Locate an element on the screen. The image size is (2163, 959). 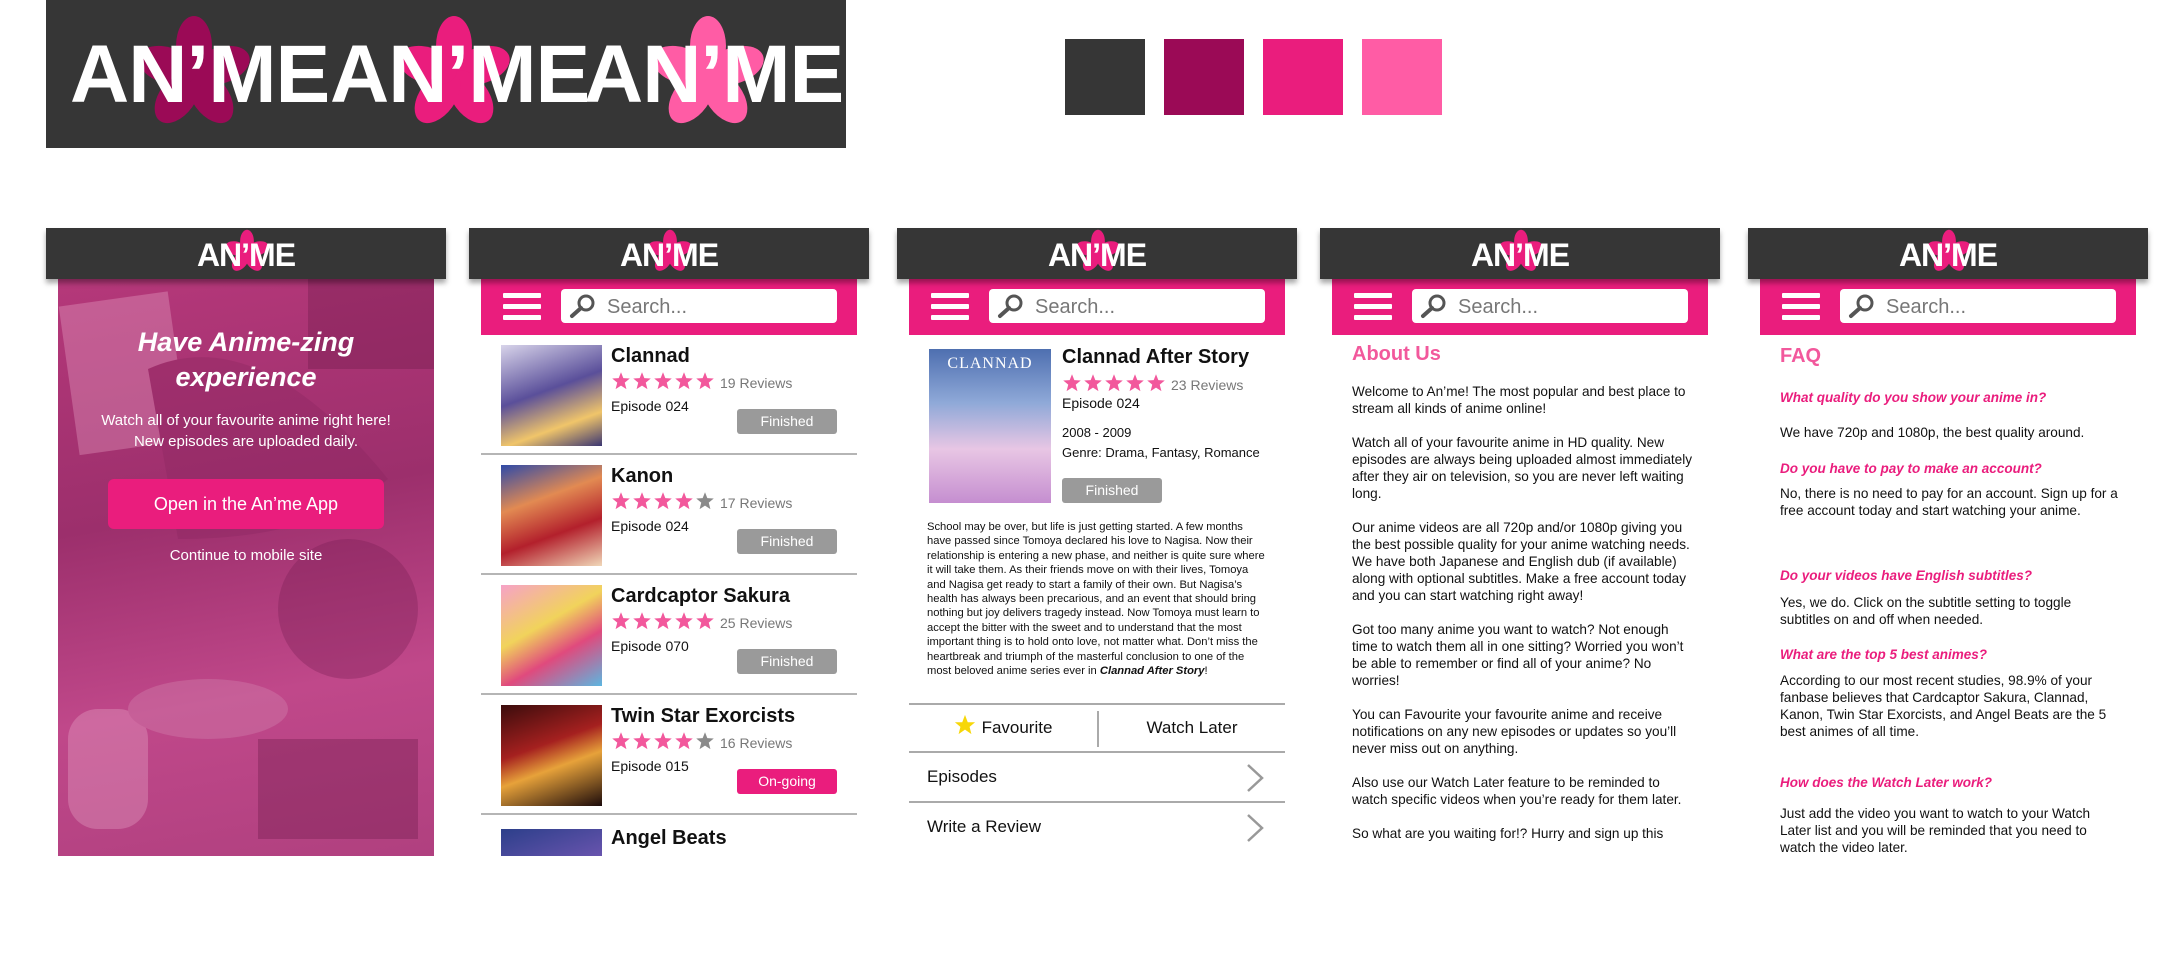
anime-list-item: Clannad 19 Reviews Episode 024 Finished is located at coordinates (669, 395).